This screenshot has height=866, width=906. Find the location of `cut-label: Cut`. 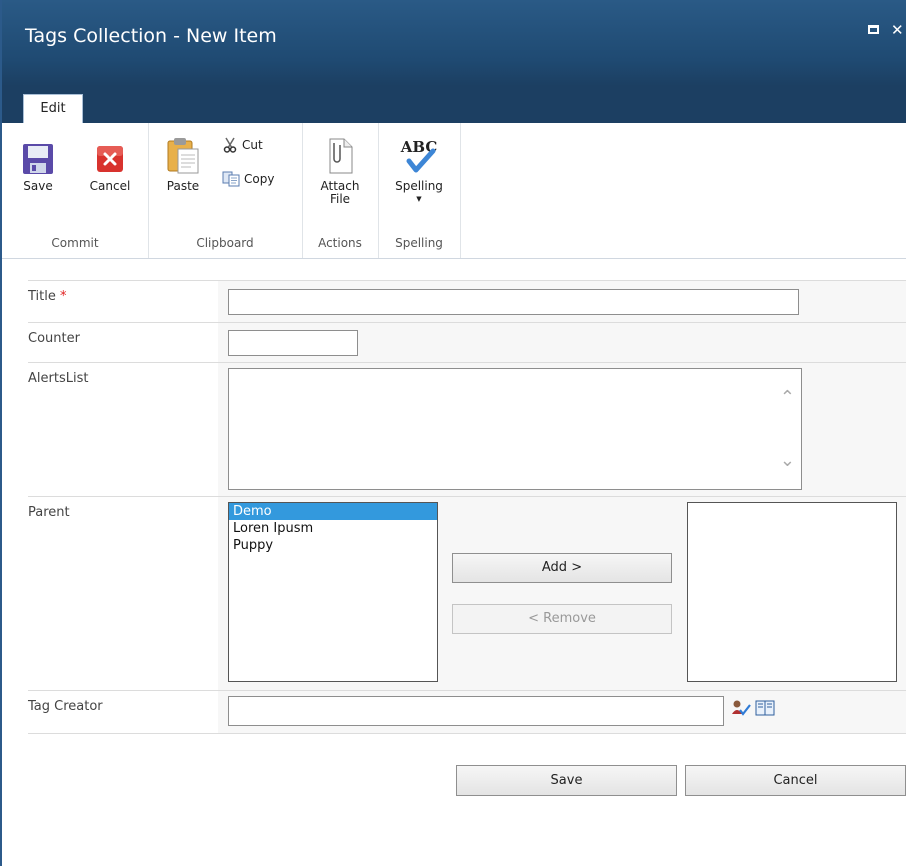

cut-label: Cut is located at coordinates (252, 145).